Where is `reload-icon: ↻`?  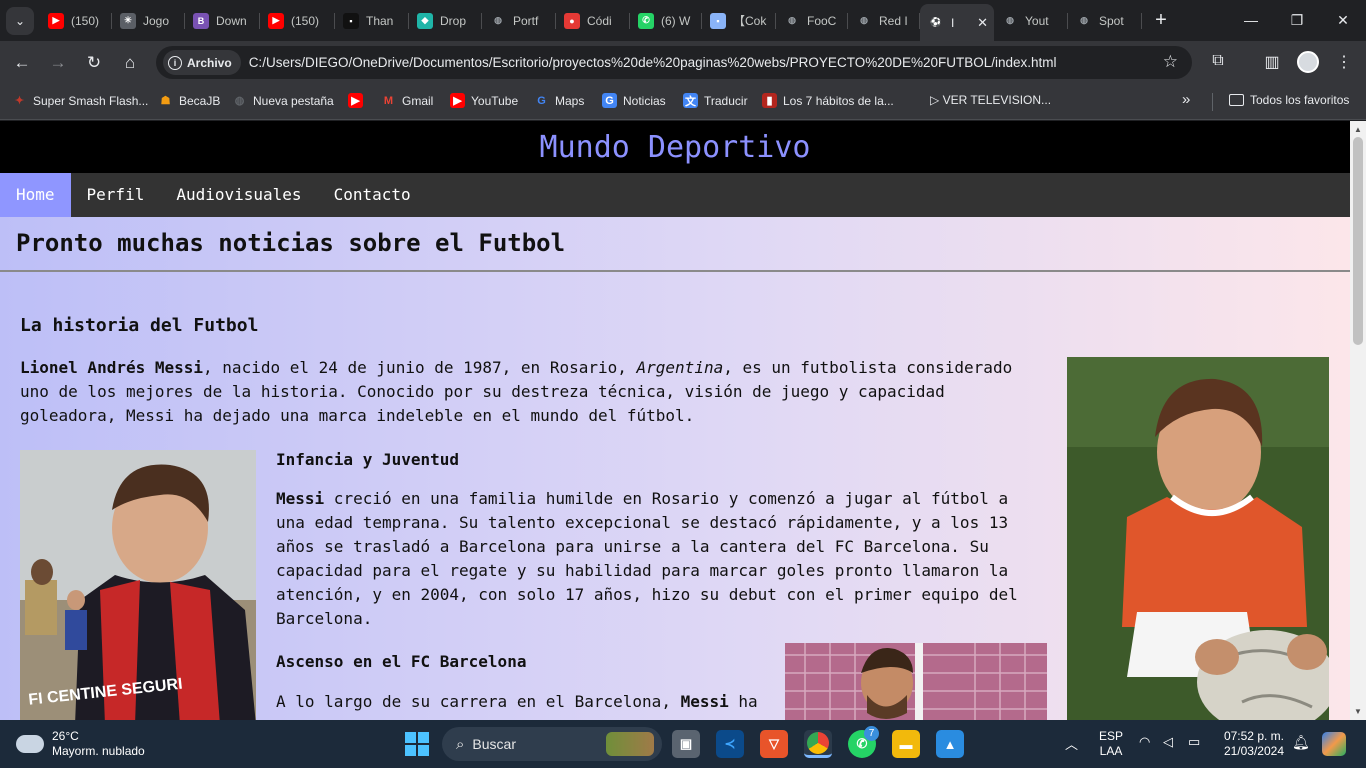
reload-icon: ↻ is located at coordinates (94, 63).